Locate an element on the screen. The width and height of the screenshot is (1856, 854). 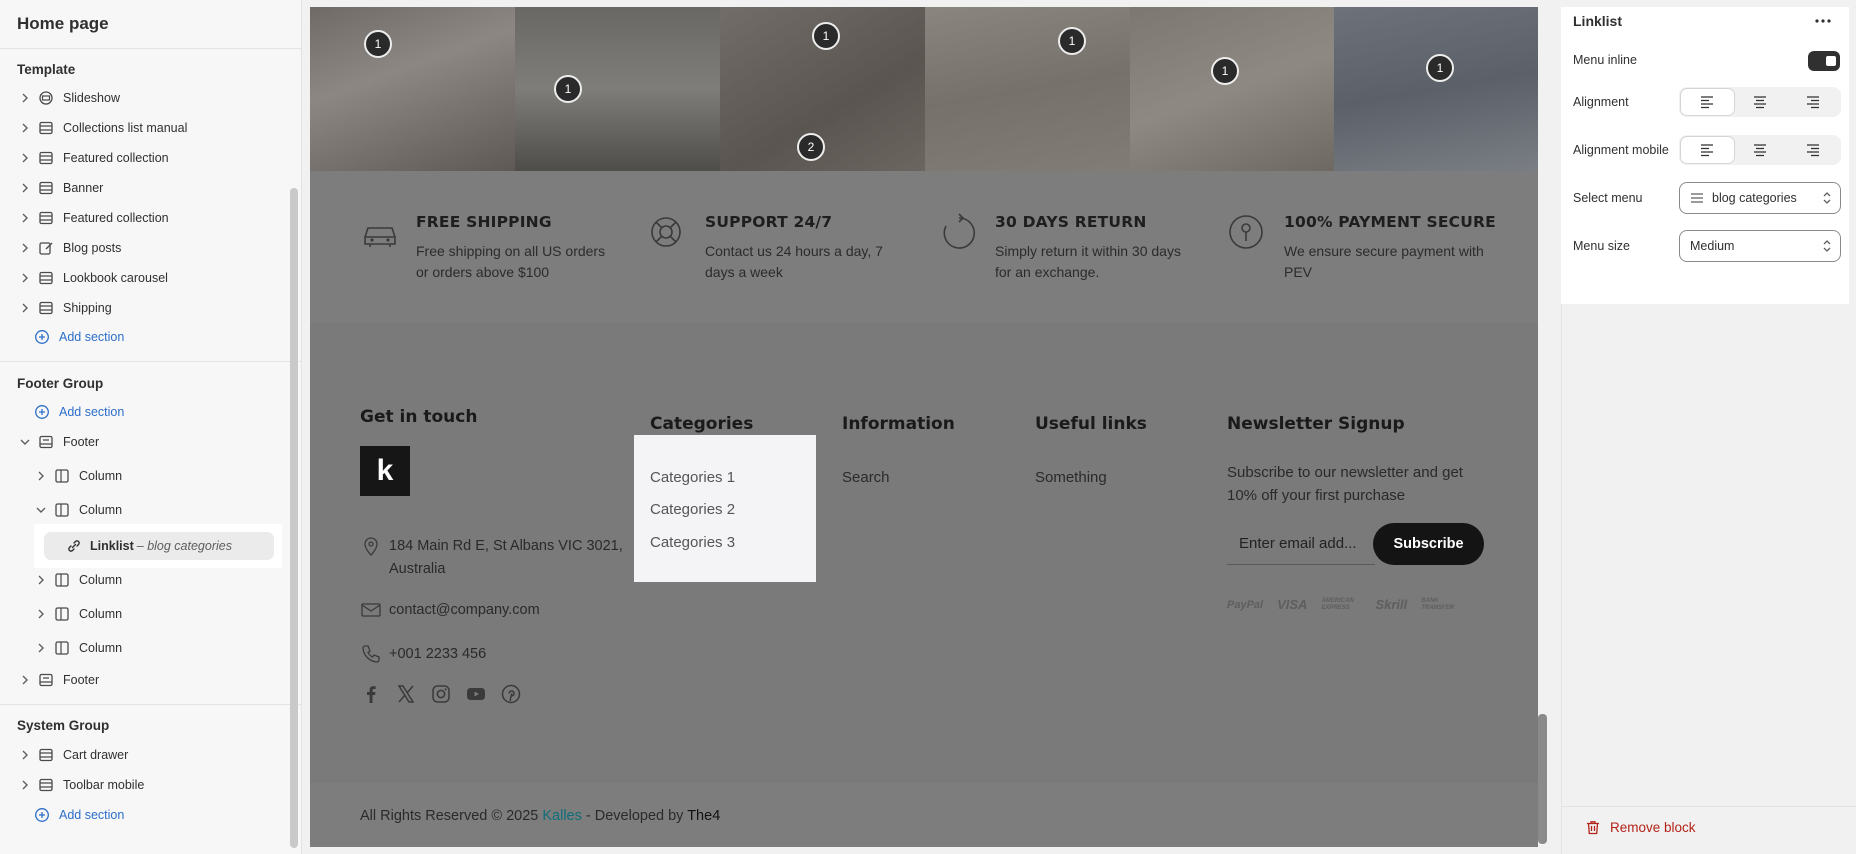
menu-inline-toggle is located at coordinates (1824, 61).